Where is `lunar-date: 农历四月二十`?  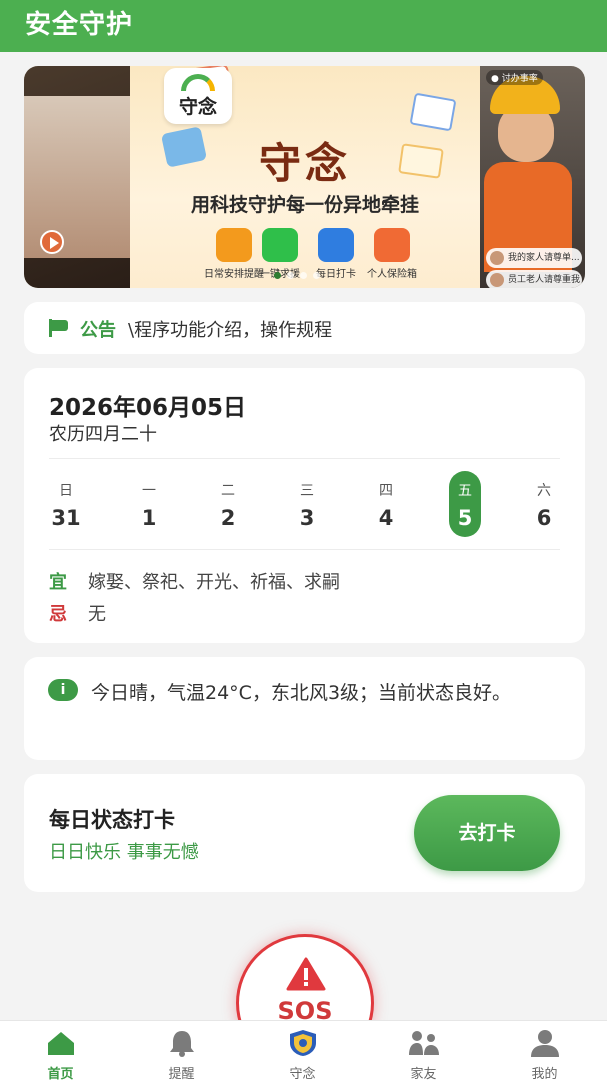 lunar-date: 农历四月二十 is located at coordinates (103, 434).